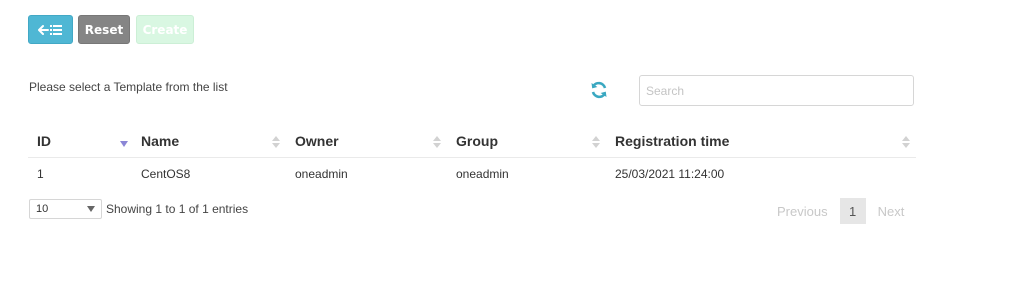 The height and width of the screenshot is (284, 1024). What do you see at coordinates (891, 211) in the screenshot?
I see `next-page-button: Next` at bounding box center [891, 211].